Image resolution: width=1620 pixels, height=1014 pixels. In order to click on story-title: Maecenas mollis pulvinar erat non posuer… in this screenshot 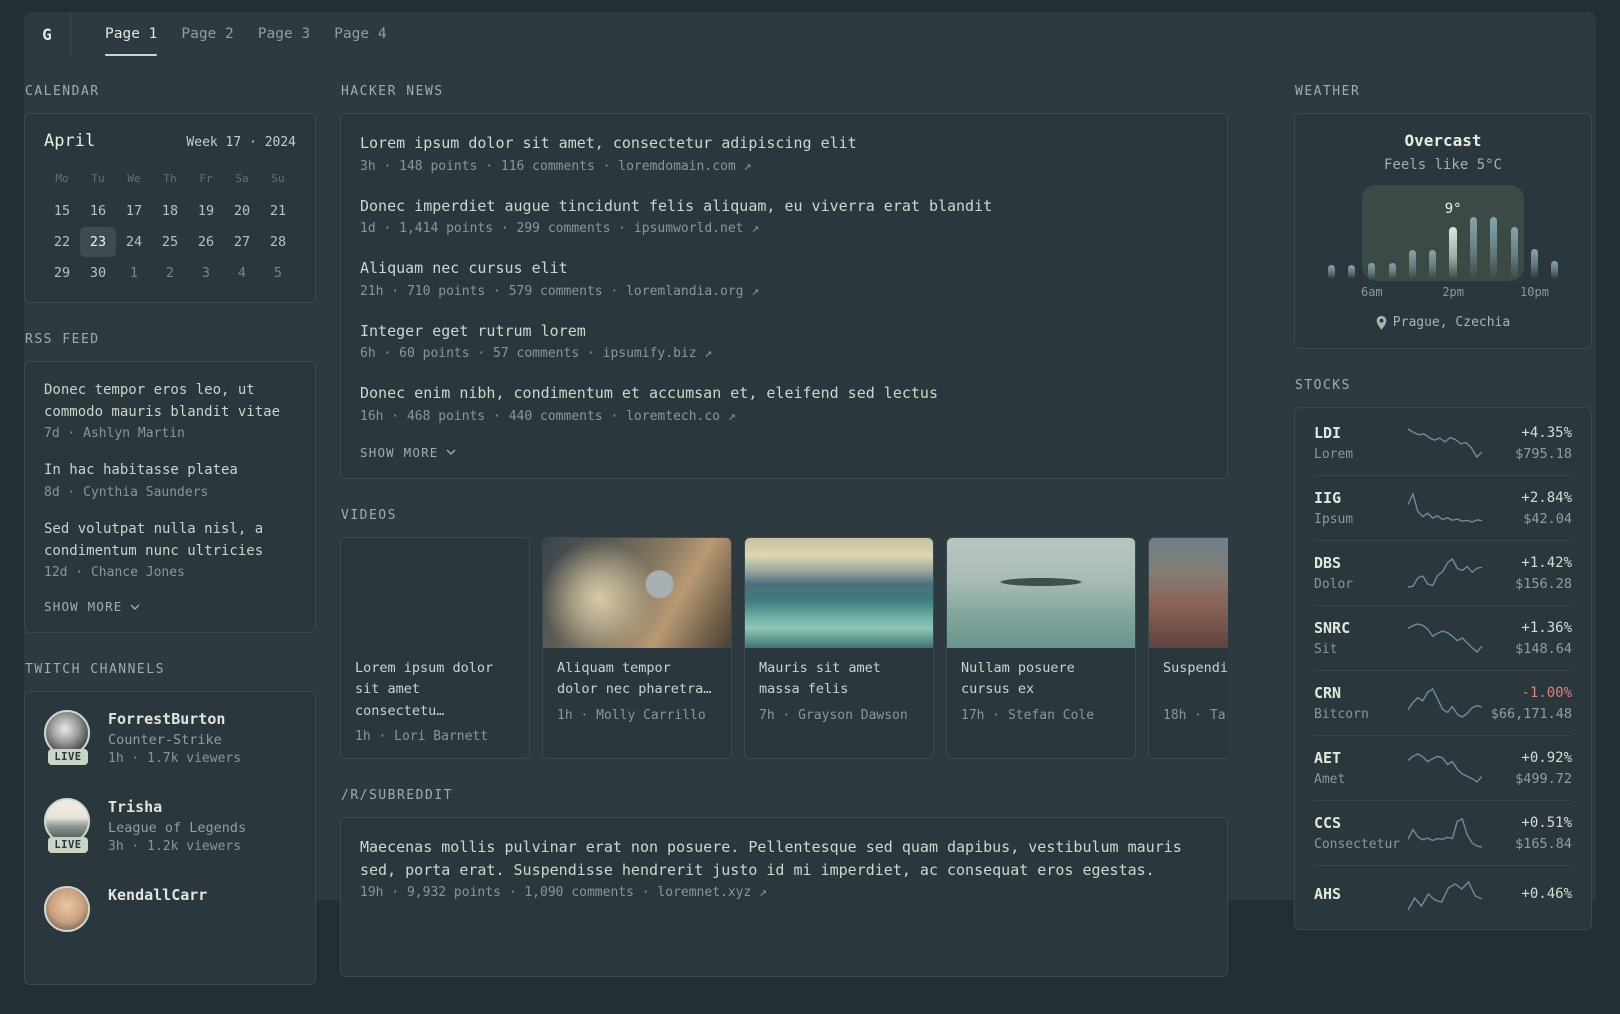, I will do `click(784, 858)`.